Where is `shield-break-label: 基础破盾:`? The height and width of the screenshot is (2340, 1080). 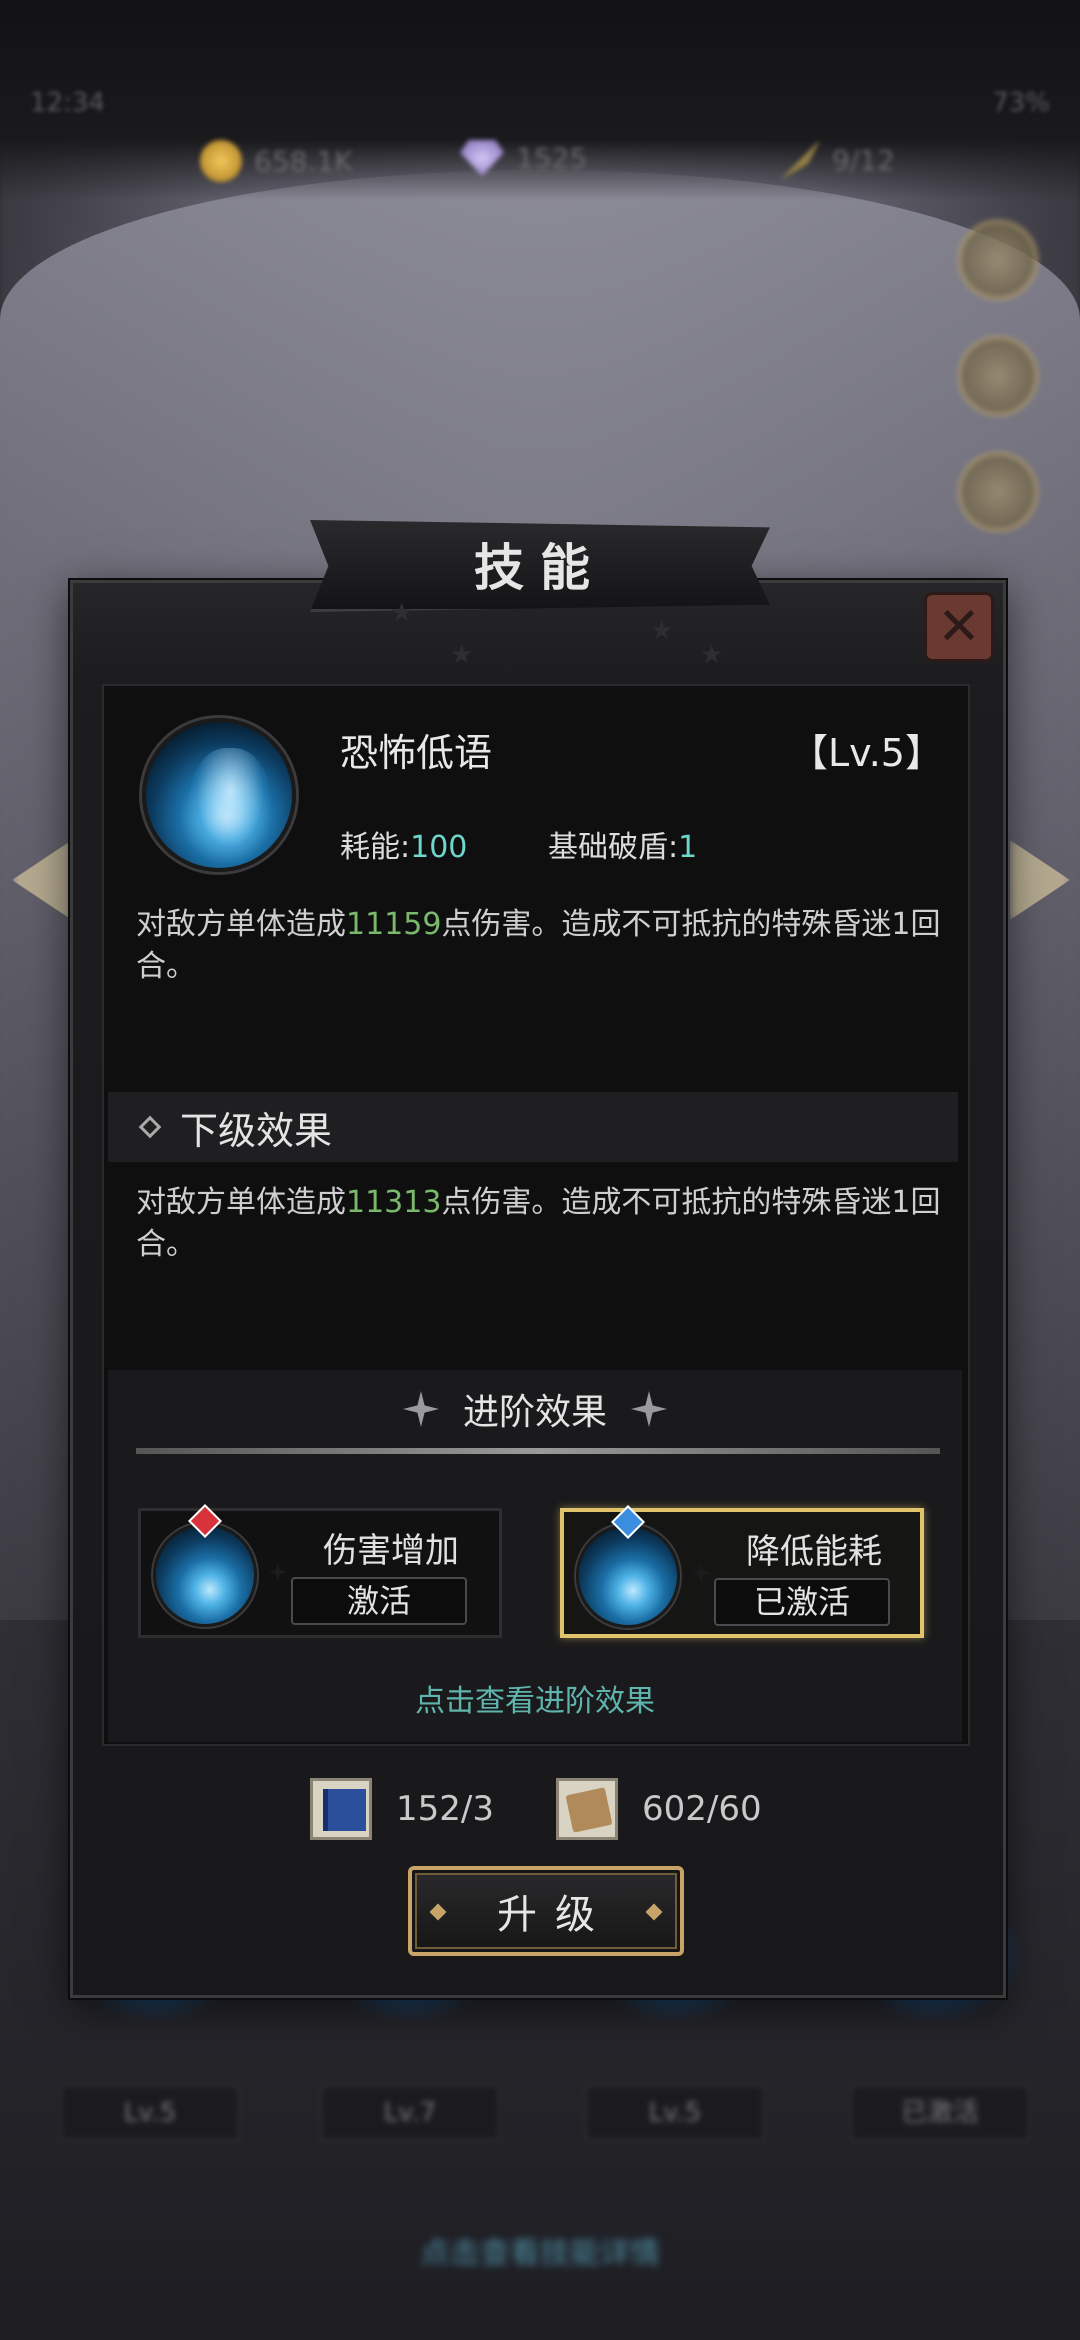
shield-break-label: 基础破盾: is located at coordinates (613, 847).